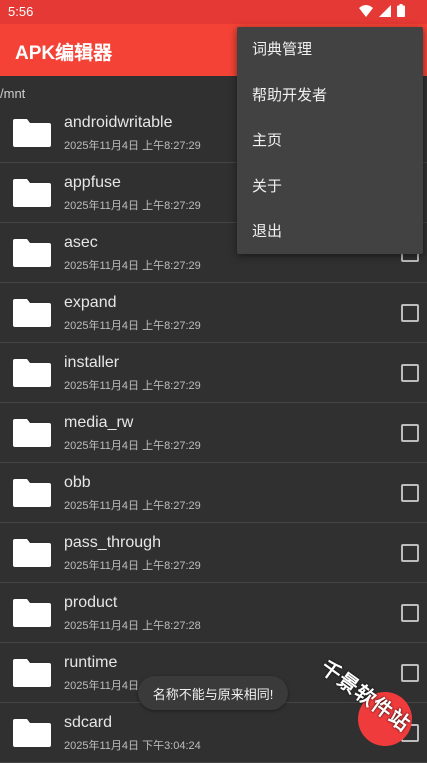 The height and width of the screenshot is (763, 427). What do you see at coordinates (401, 10) in the screenshot?
I see `battery-icon` at bounding box center [401, 10].